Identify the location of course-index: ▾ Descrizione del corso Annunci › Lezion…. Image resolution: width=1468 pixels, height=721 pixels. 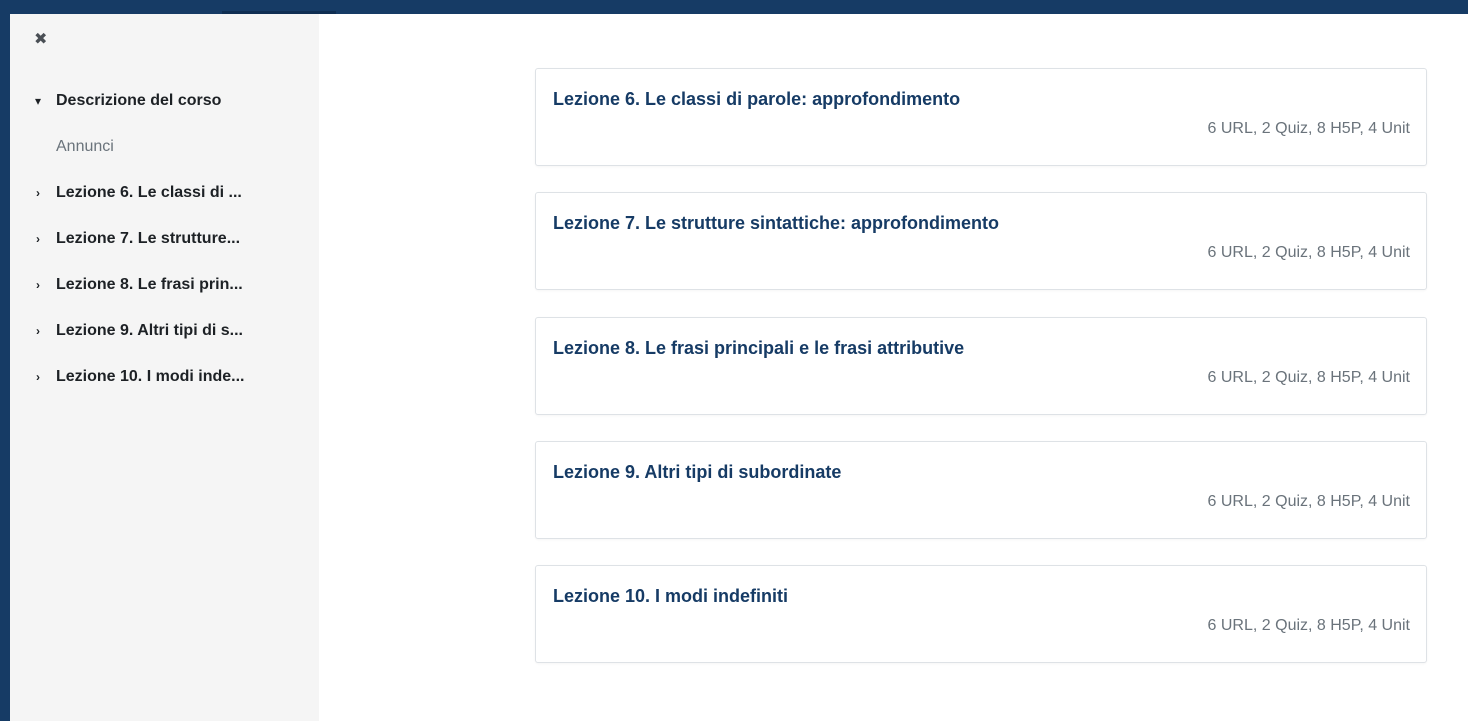
(164, 239).